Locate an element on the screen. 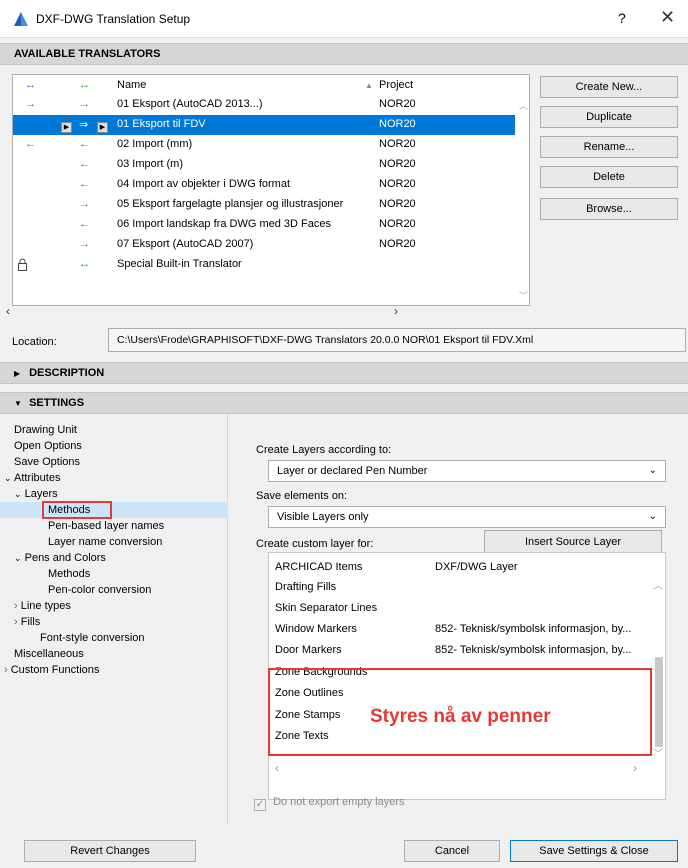 The height and width of the screenshot is (868, 688). close-icon: ✕ is located at coordinates (667, 17).